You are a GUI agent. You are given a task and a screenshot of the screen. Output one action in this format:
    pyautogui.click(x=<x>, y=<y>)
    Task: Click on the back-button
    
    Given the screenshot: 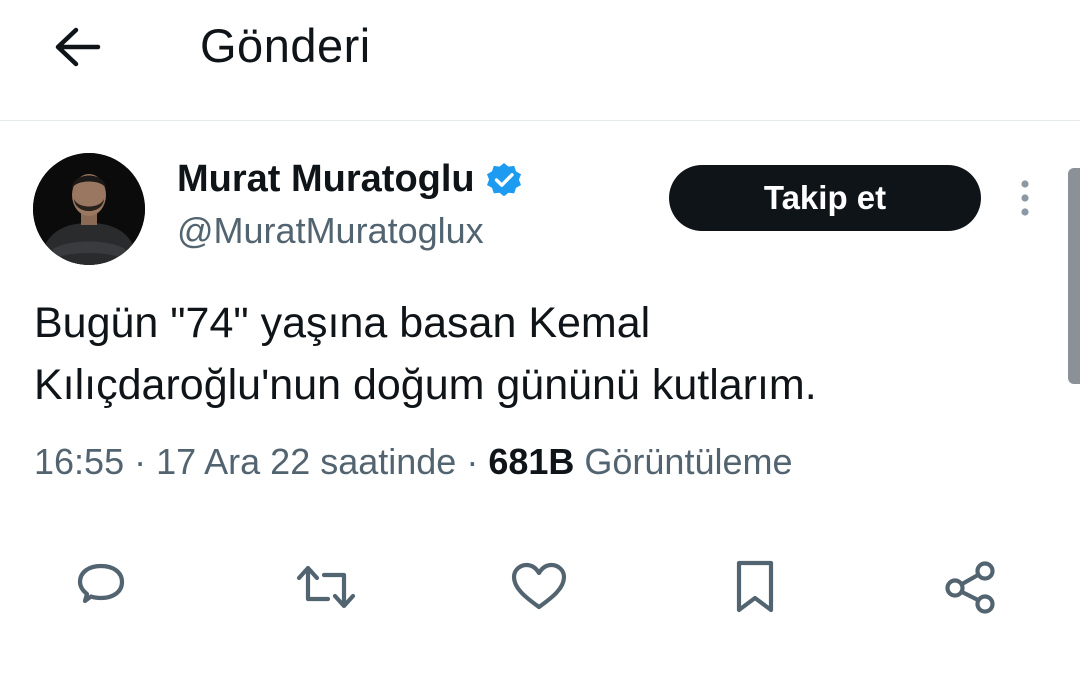 What is the action you would take?
    pyautogui.click(x=77, y=47)
    